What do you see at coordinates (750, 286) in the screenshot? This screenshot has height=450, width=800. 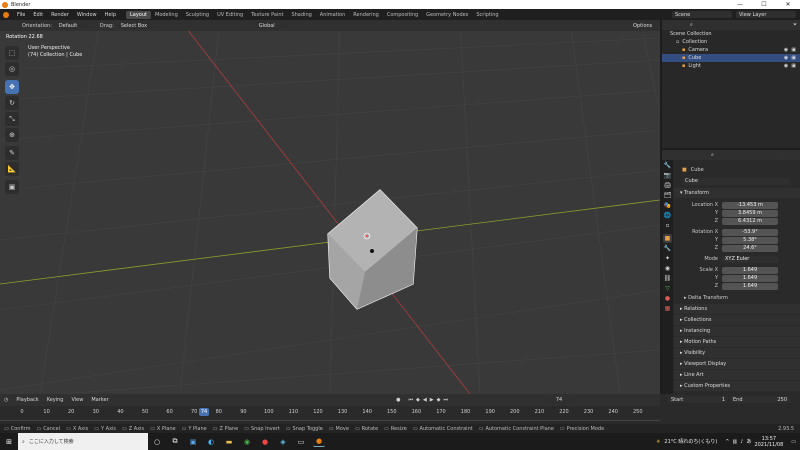 I see `scale-z-field: 1.649` at bounding box center [750, 286].